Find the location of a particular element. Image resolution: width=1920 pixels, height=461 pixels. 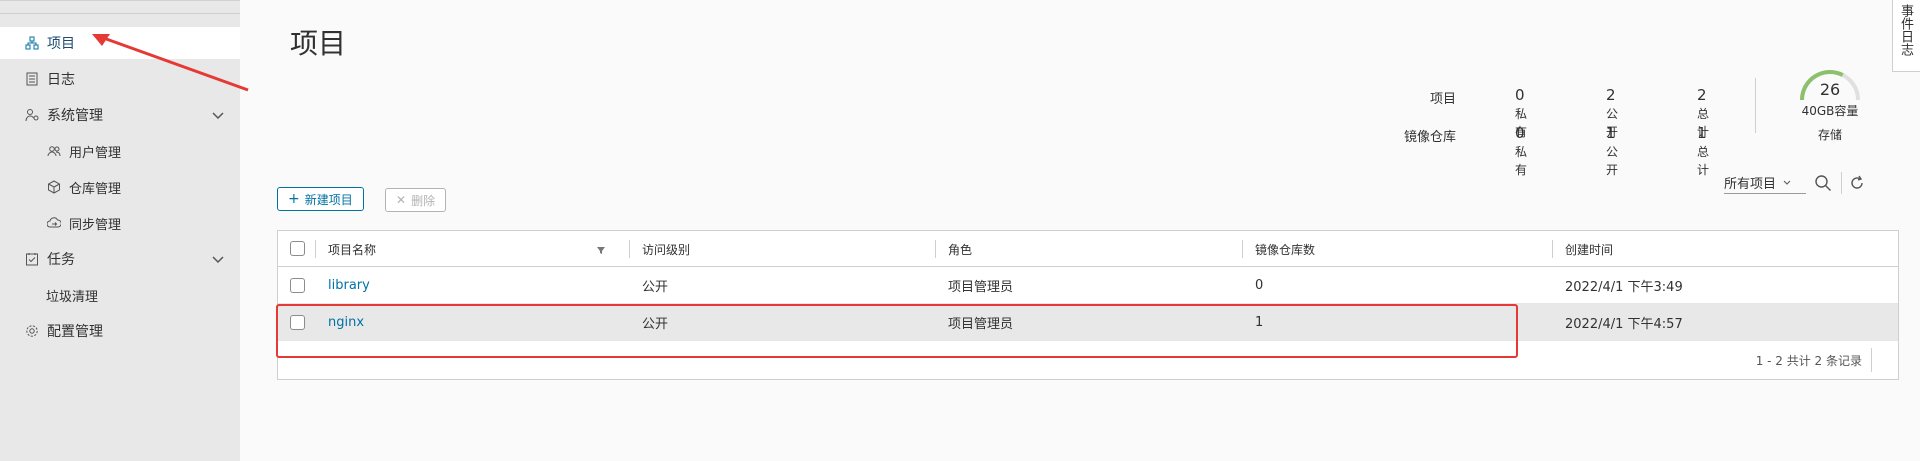

sidebar: 项目 日志 系统管理 用户管理 仓库管理 同步管理 任务 垃圾清理 配置管理 is located at coordinates (120, 230).